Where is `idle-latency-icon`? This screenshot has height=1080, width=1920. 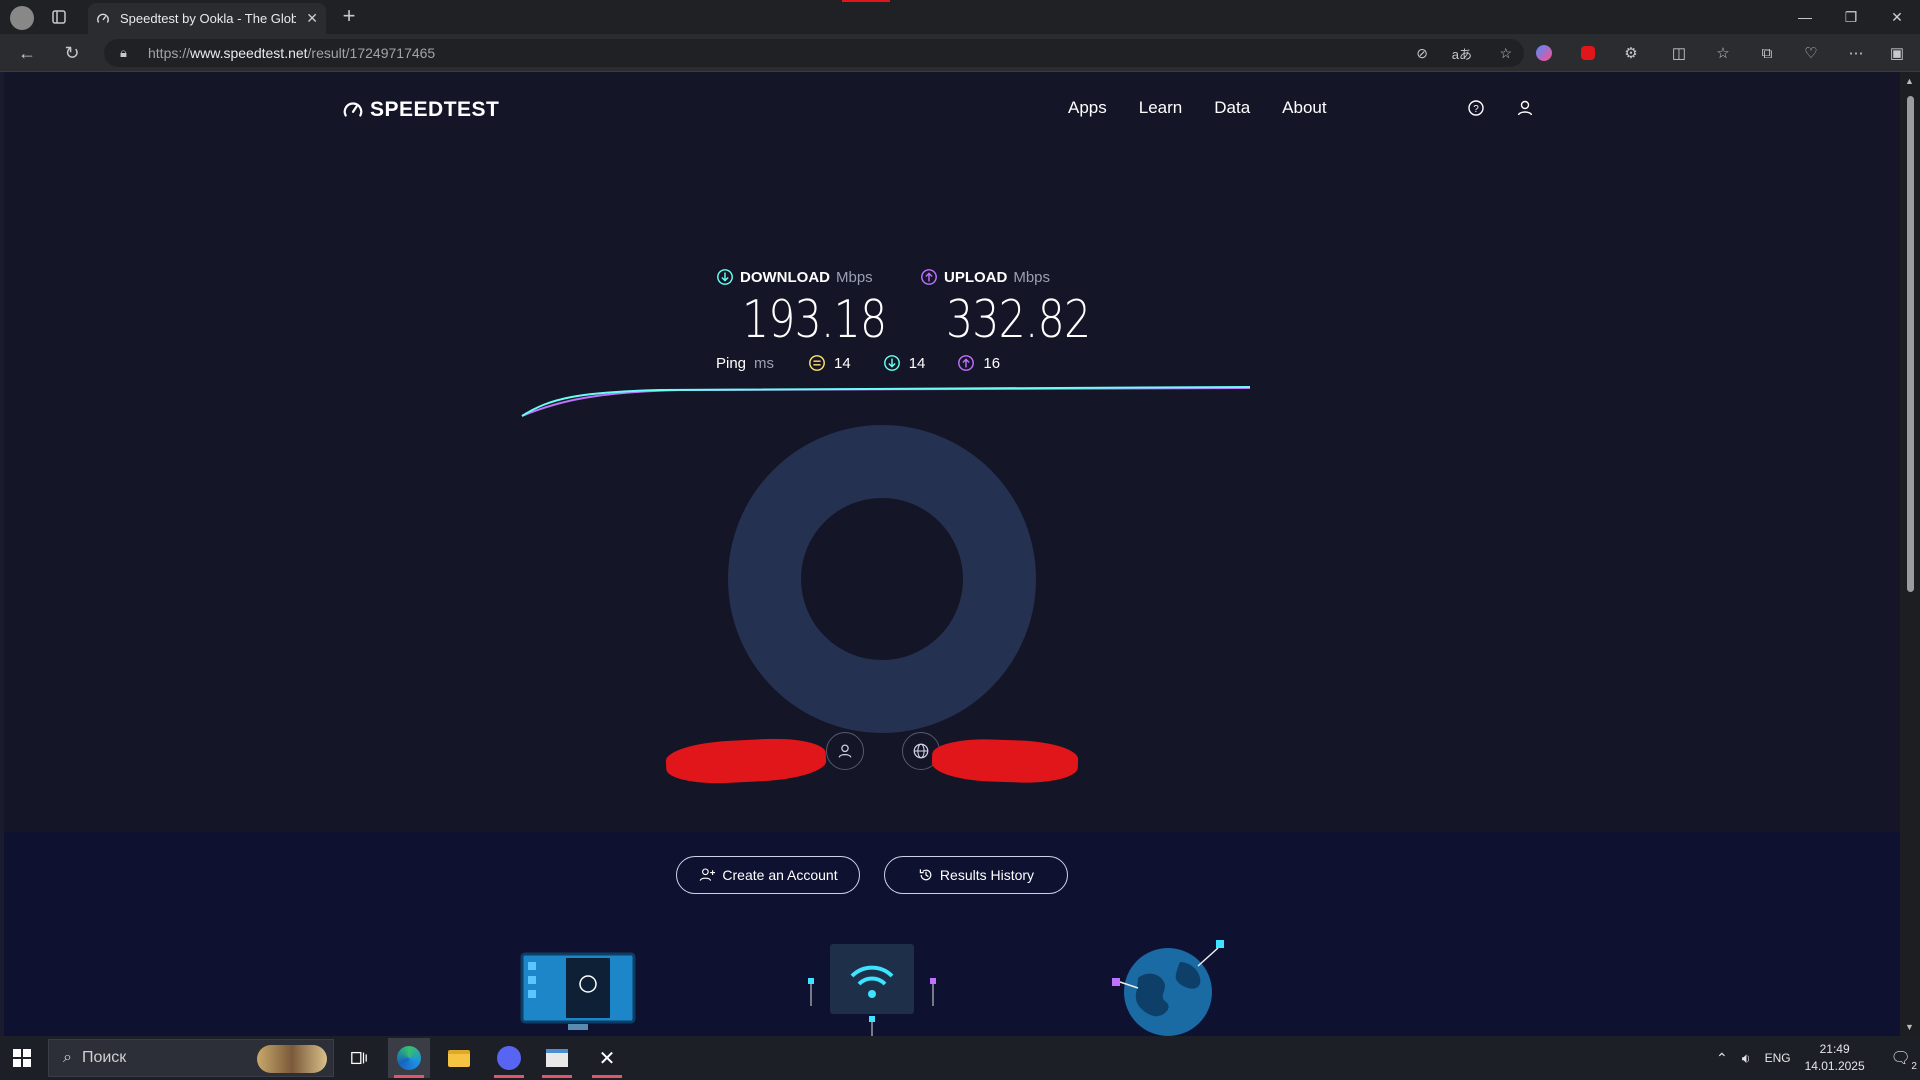 idle-latency-icon is located at coordinates (817, 363).